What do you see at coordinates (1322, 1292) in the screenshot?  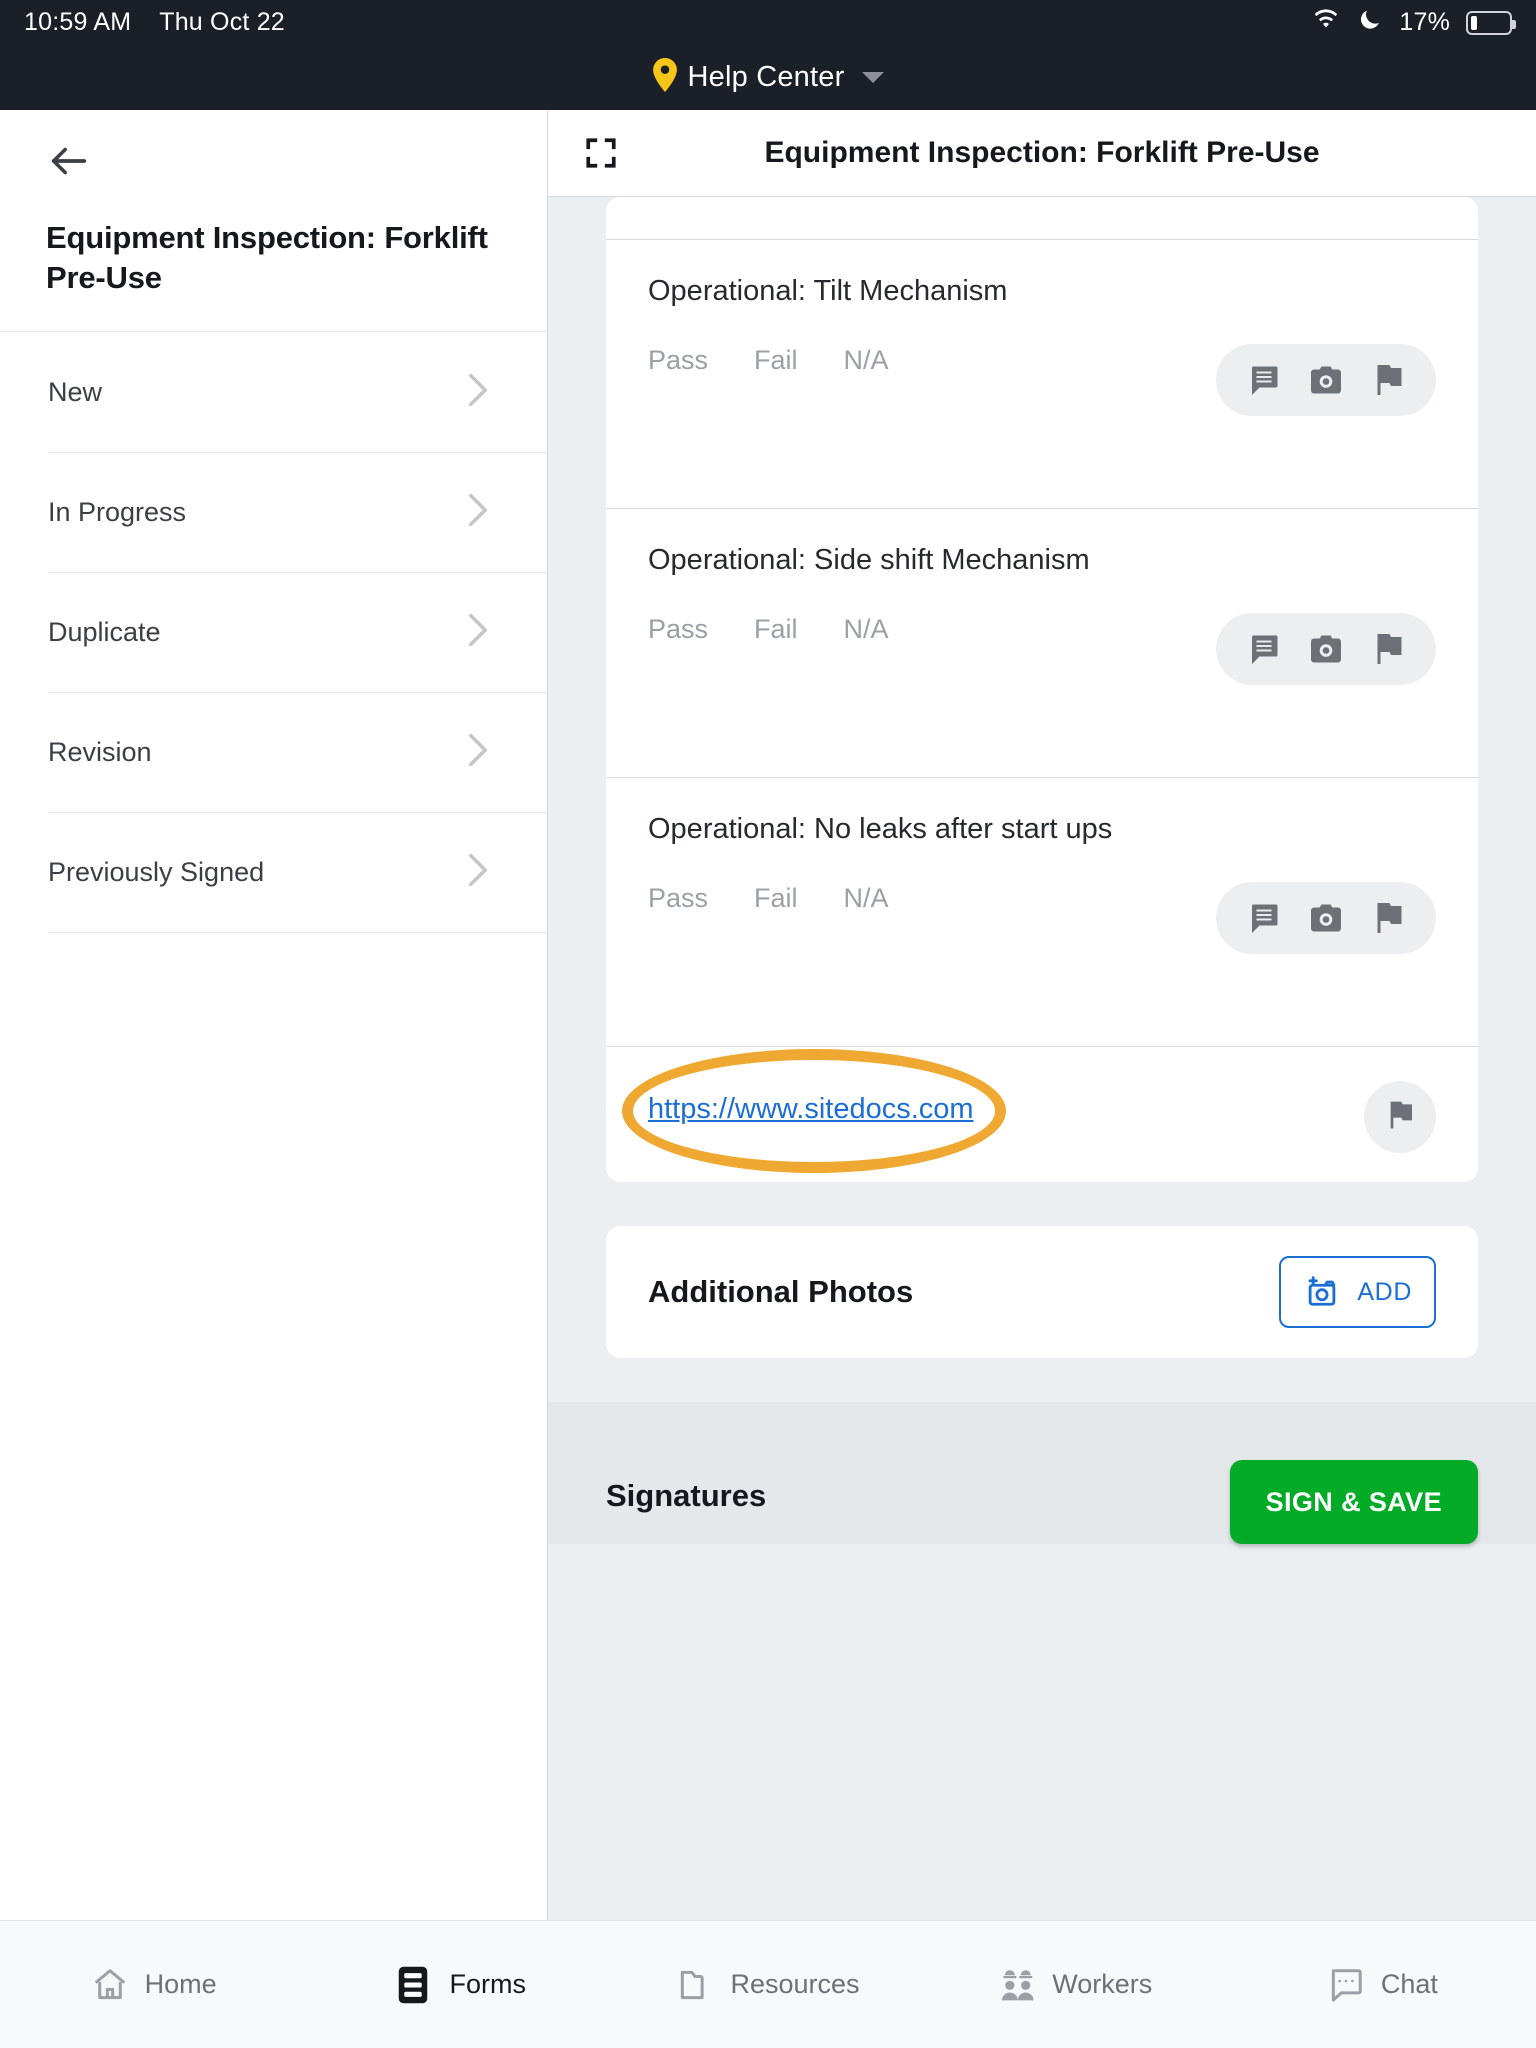 I see `add-photo-icon` at bounding box center [1322, 1292].